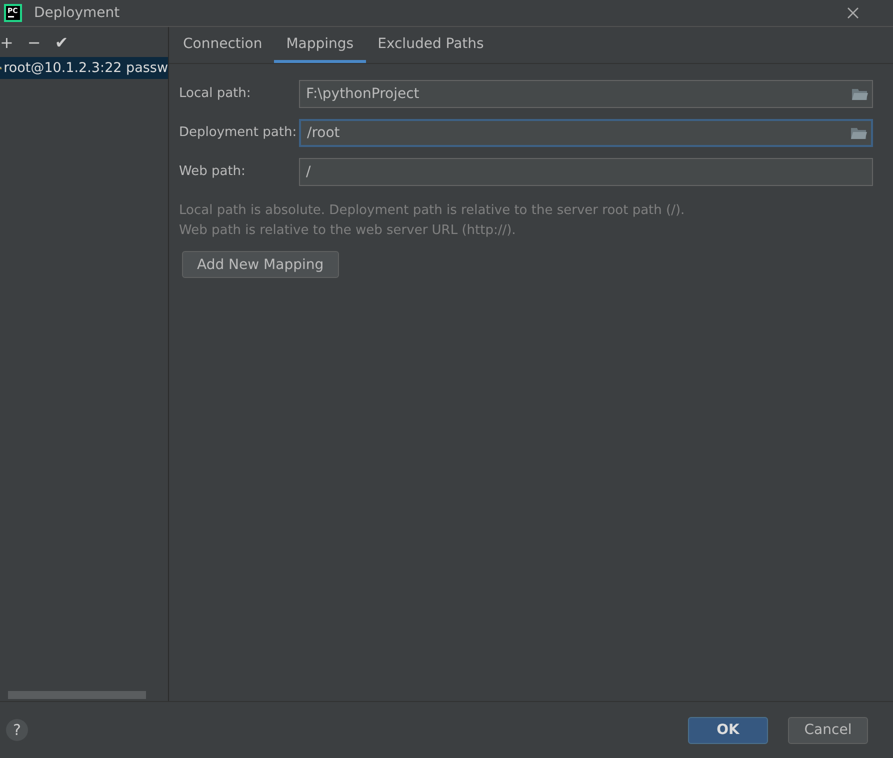 The height and width of the screenshot is (758, 893). Describe the element at coordinates (320, 45) in the screenshot. I see `tab: Mappings` at that location.